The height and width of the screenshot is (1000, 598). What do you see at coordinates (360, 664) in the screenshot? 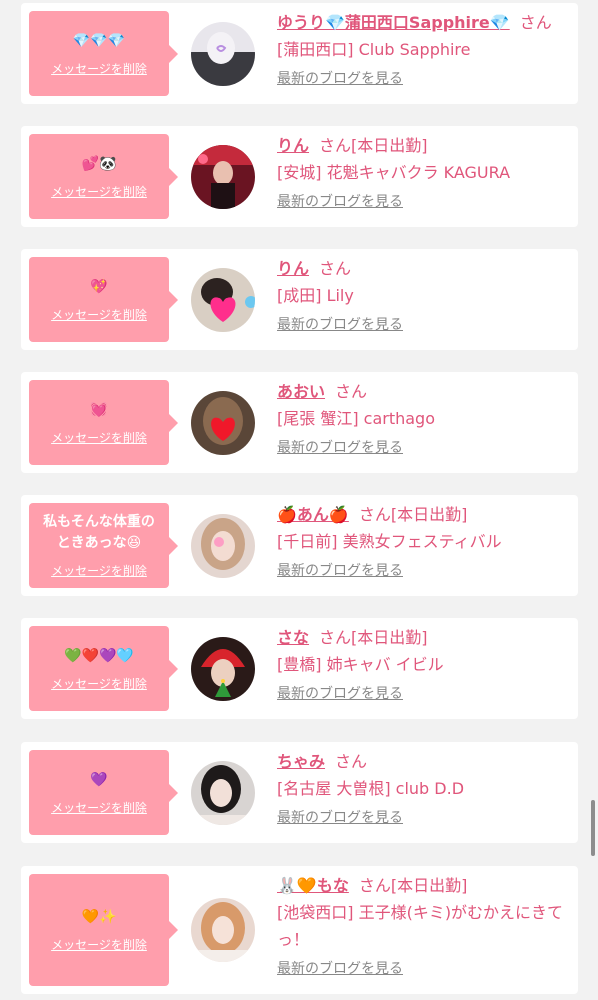
I see `shop-info: [豊橋] 姉キャバ イビル` at bounding box center [360, 664].